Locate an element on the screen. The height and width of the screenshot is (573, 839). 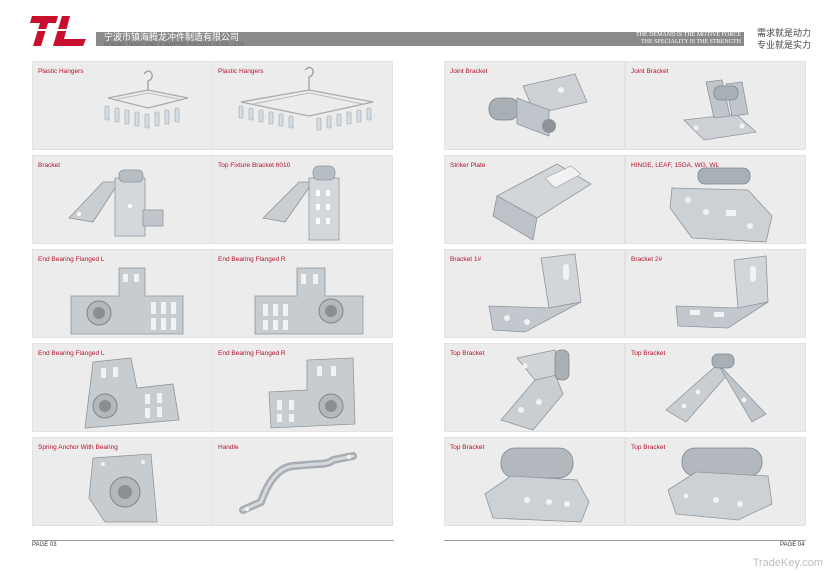
product-card-plastic-hangers-2: Plastic Hangers is located at coordinates (302, 105).